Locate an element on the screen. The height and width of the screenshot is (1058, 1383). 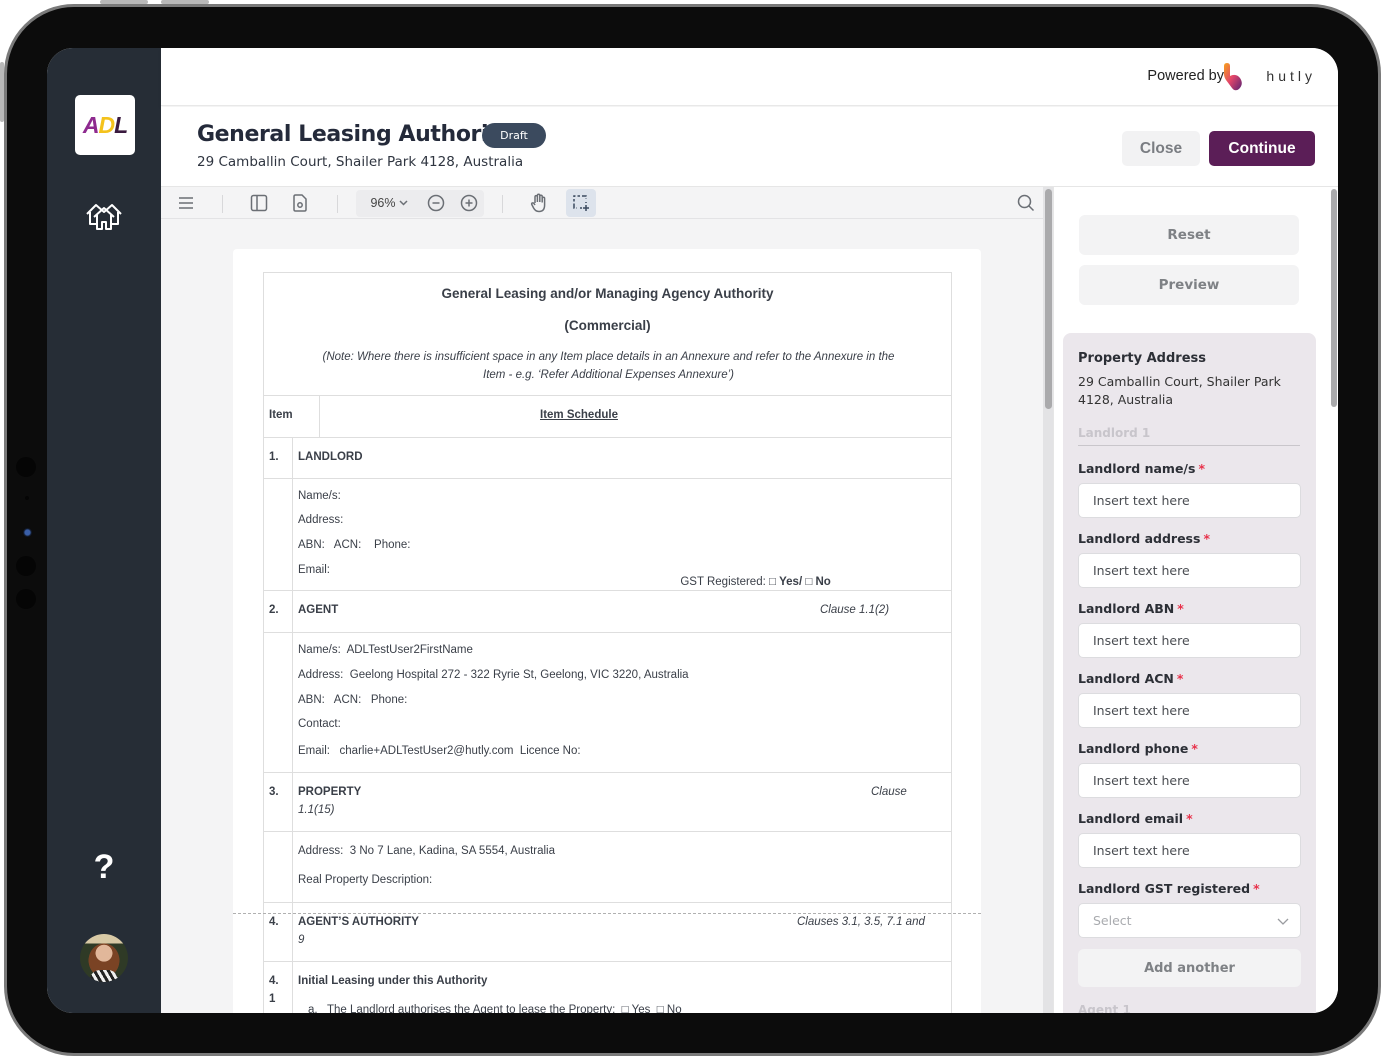
document-subtitle: (Commercial) is located at coordinates (607, 325).